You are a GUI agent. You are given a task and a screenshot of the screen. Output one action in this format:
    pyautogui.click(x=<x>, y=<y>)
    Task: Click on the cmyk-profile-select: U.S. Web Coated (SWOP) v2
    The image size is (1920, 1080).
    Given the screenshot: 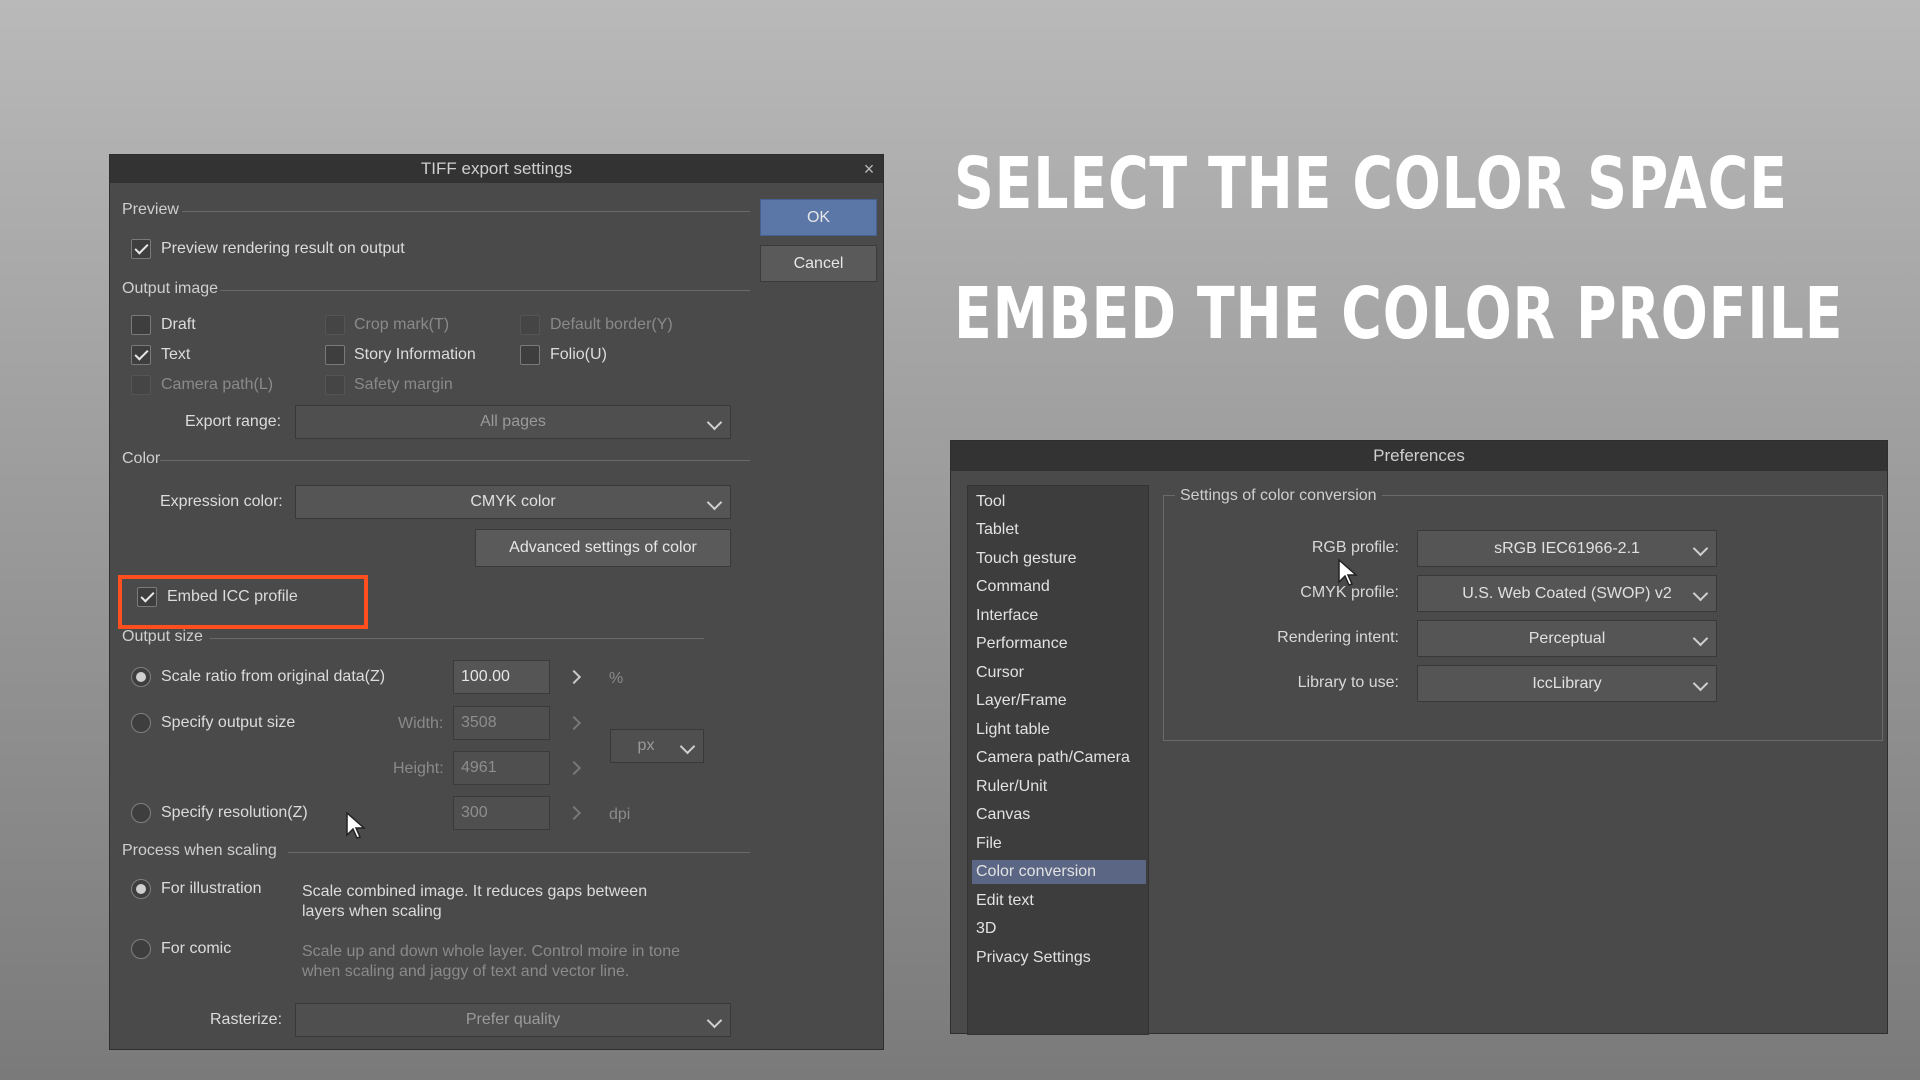 What is the action you would take?
    pyautogui.click(x=1567, y=593)
    